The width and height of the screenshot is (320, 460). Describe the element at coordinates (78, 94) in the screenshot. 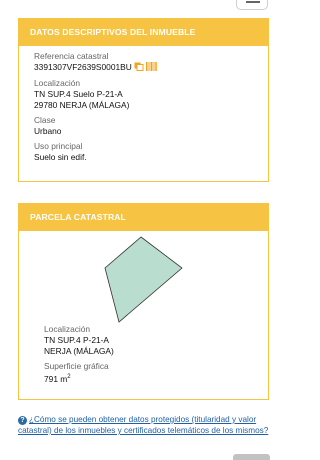

I see `loc-line1: TN SUP.4 Suelo P-21-A` at that location.